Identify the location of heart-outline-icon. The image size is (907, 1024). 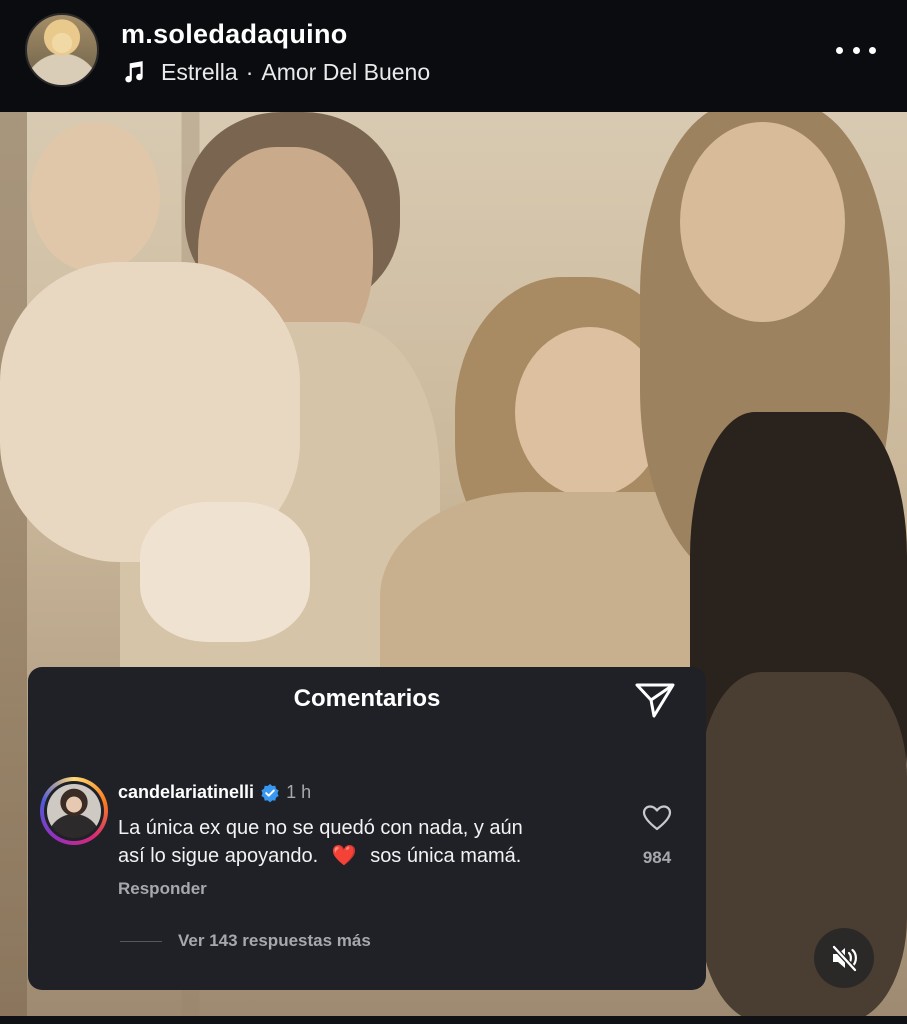
(657, 818).